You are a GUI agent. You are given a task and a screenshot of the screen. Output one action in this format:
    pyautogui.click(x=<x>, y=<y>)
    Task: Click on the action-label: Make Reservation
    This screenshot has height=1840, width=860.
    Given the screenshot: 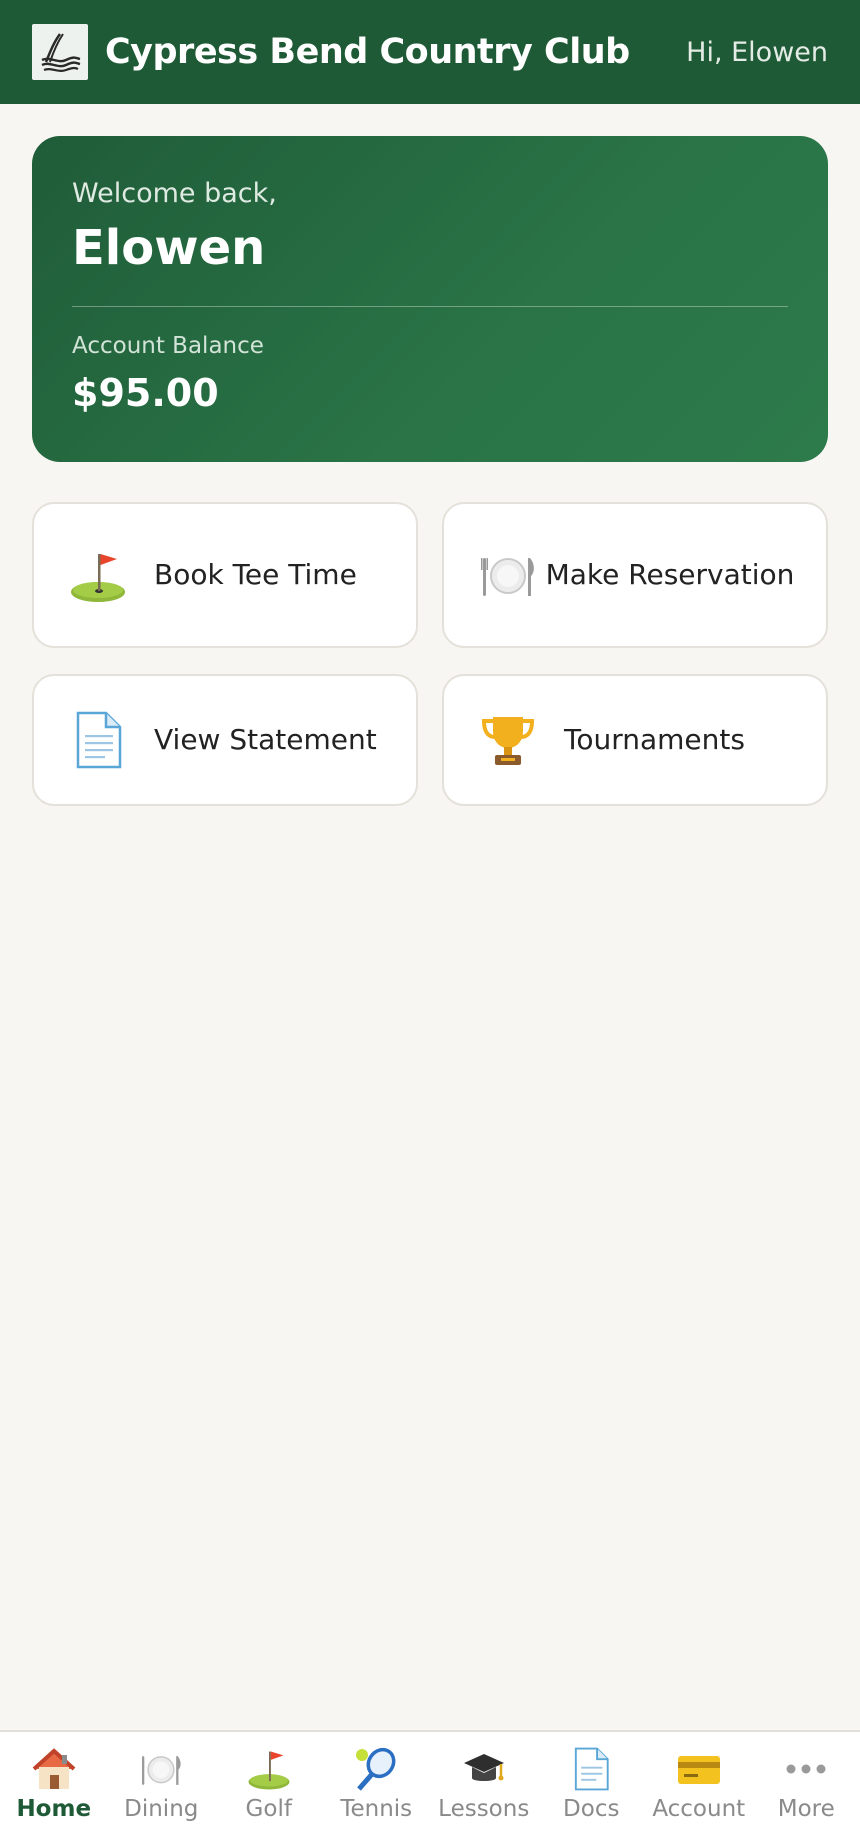 What is the action you would take?
    pyautogui.click(x=670, y=574)
    